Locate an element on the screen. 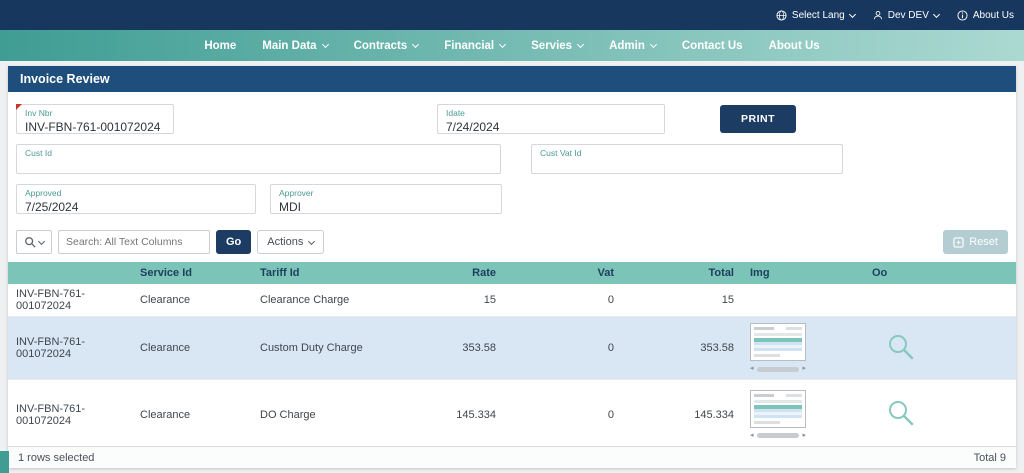  corner-accent is located at coordinates (4, 462).